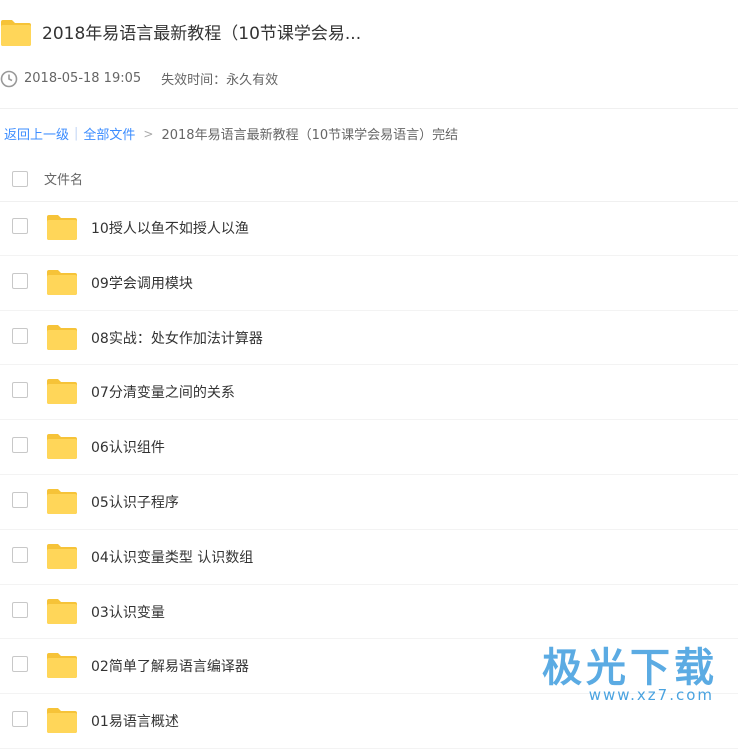  I want to click on watermark-text: 极光下载, so click(630, 668).